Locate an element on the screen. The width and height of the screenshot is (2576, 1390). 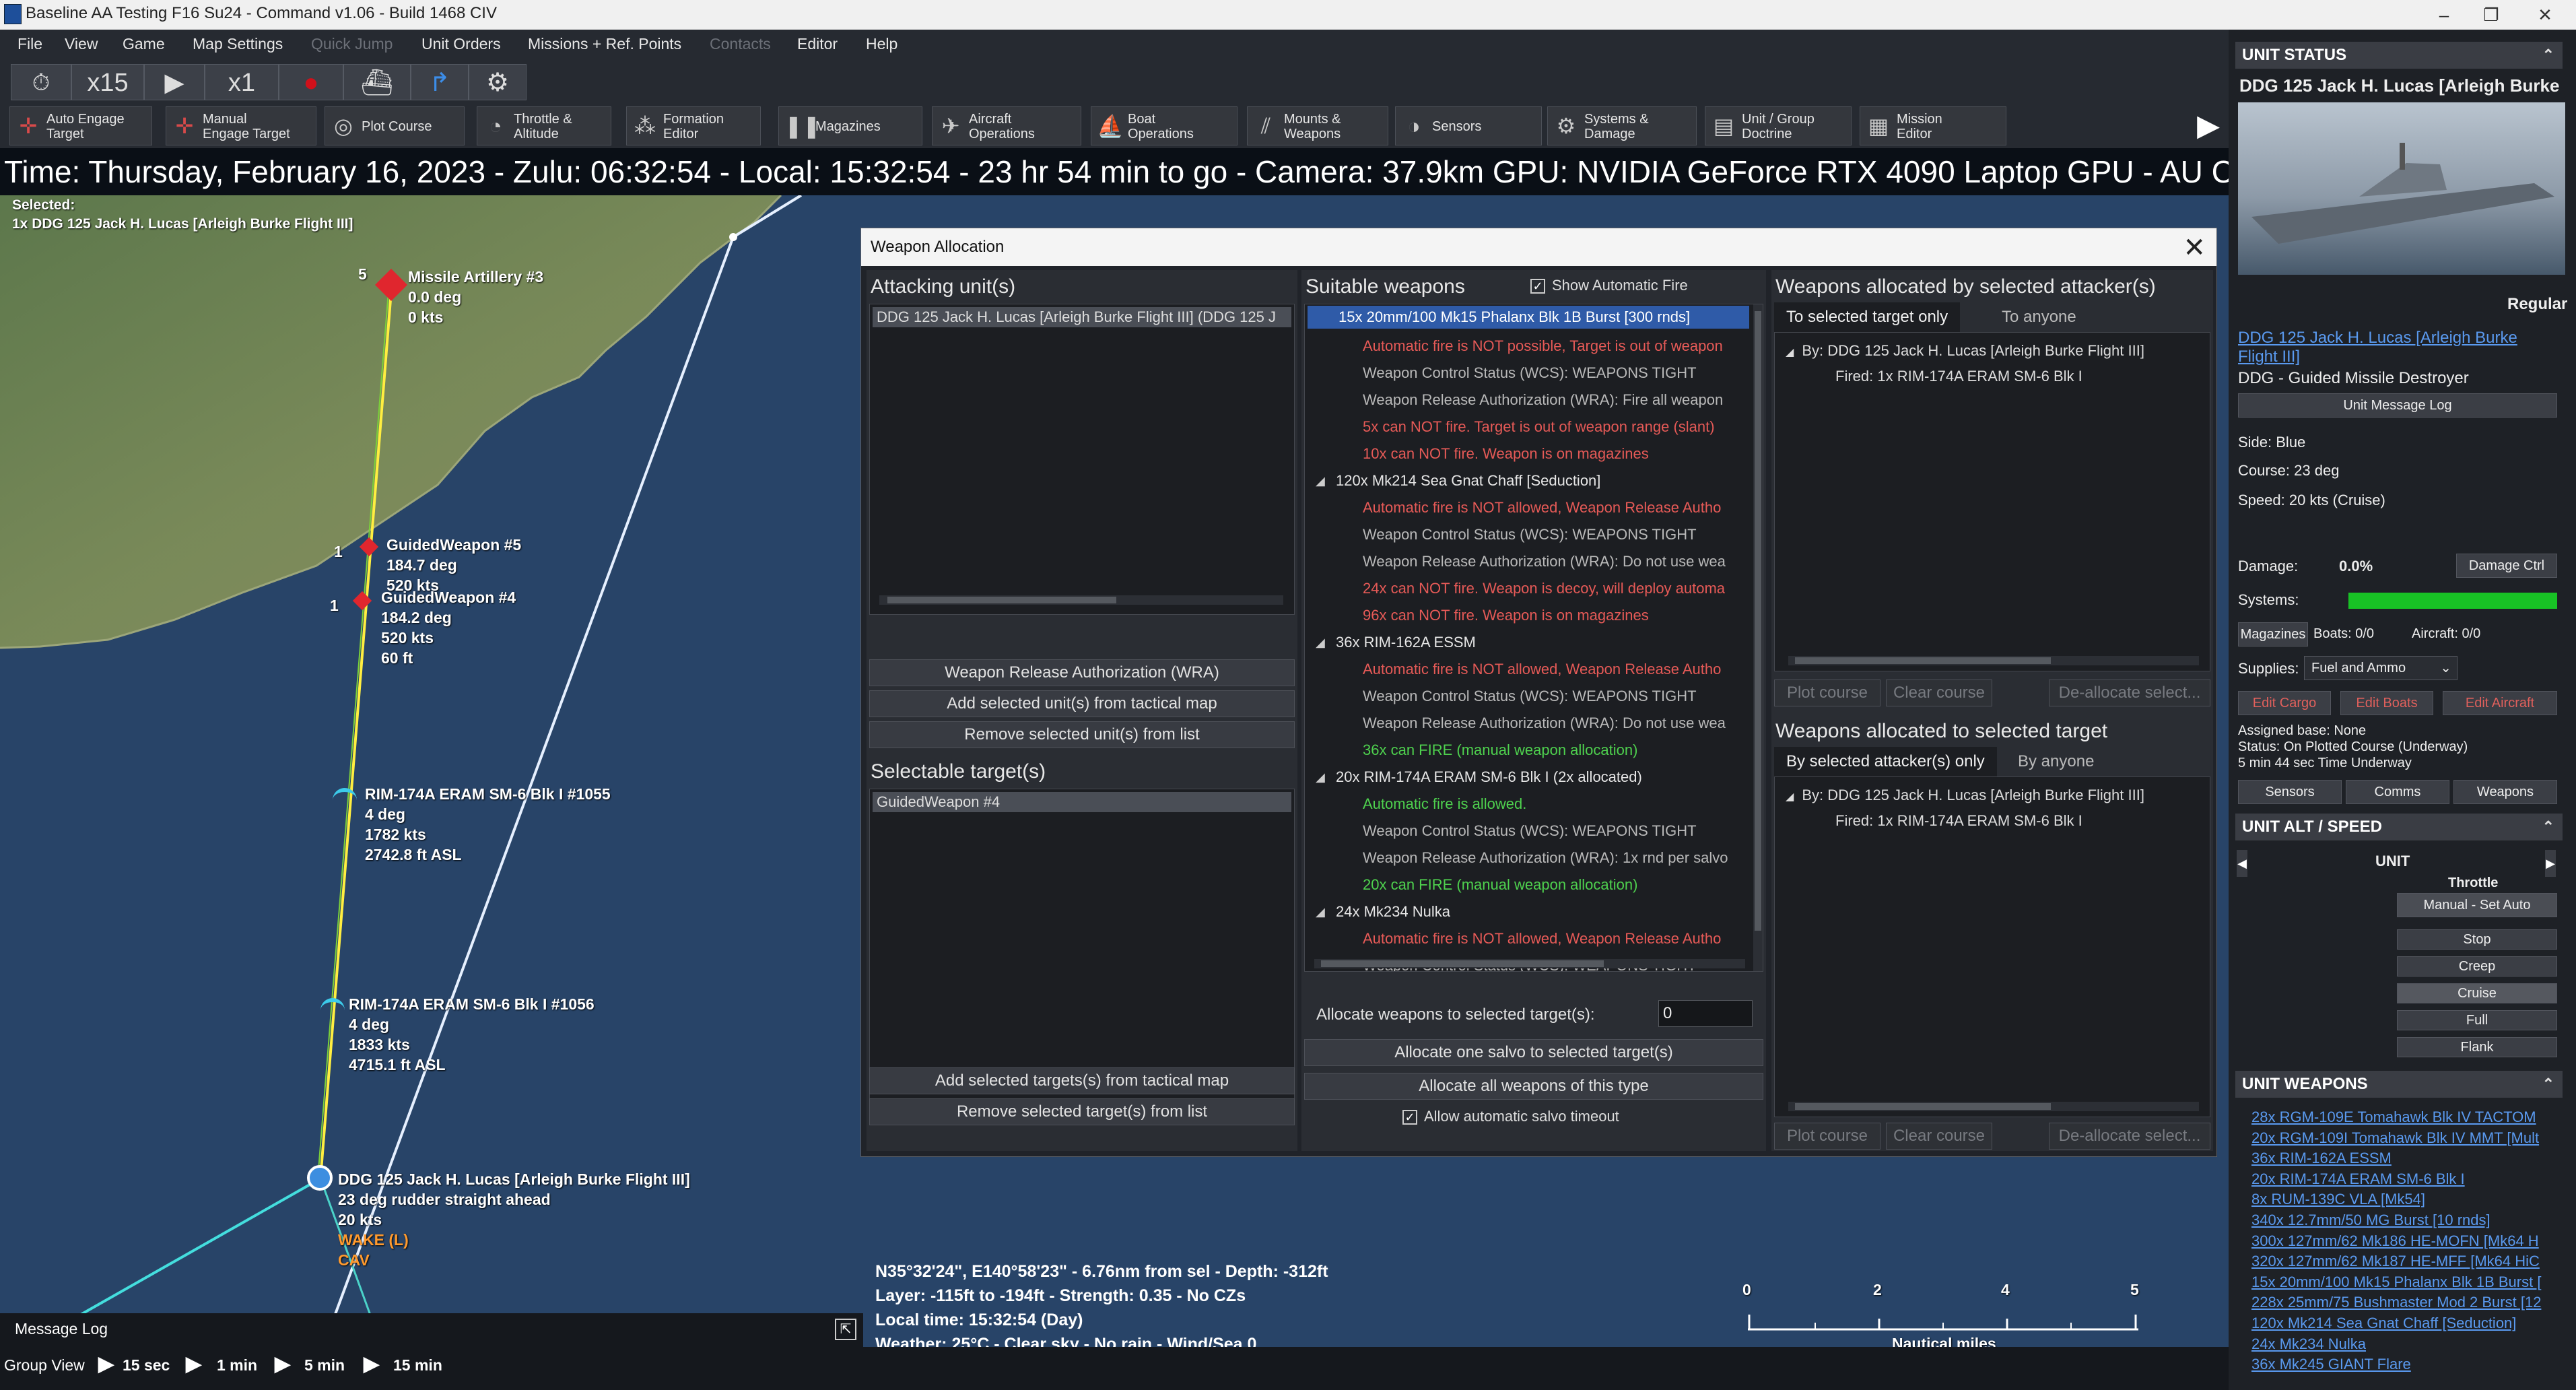
time-compression-display: x15 is located at coordinates (108, 82).